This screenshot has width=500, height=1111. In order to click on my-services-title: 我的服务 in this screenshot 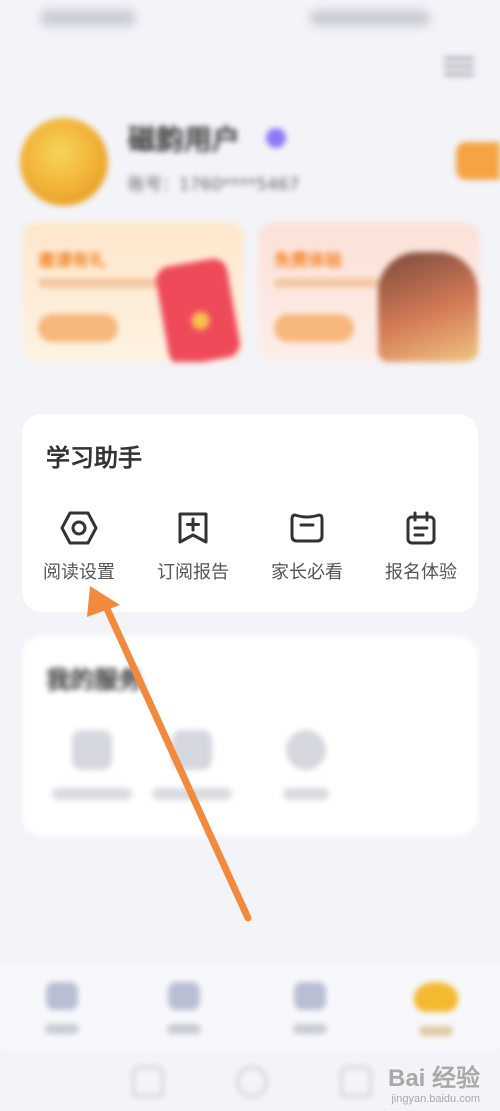, I will do `click(94, 680)`.